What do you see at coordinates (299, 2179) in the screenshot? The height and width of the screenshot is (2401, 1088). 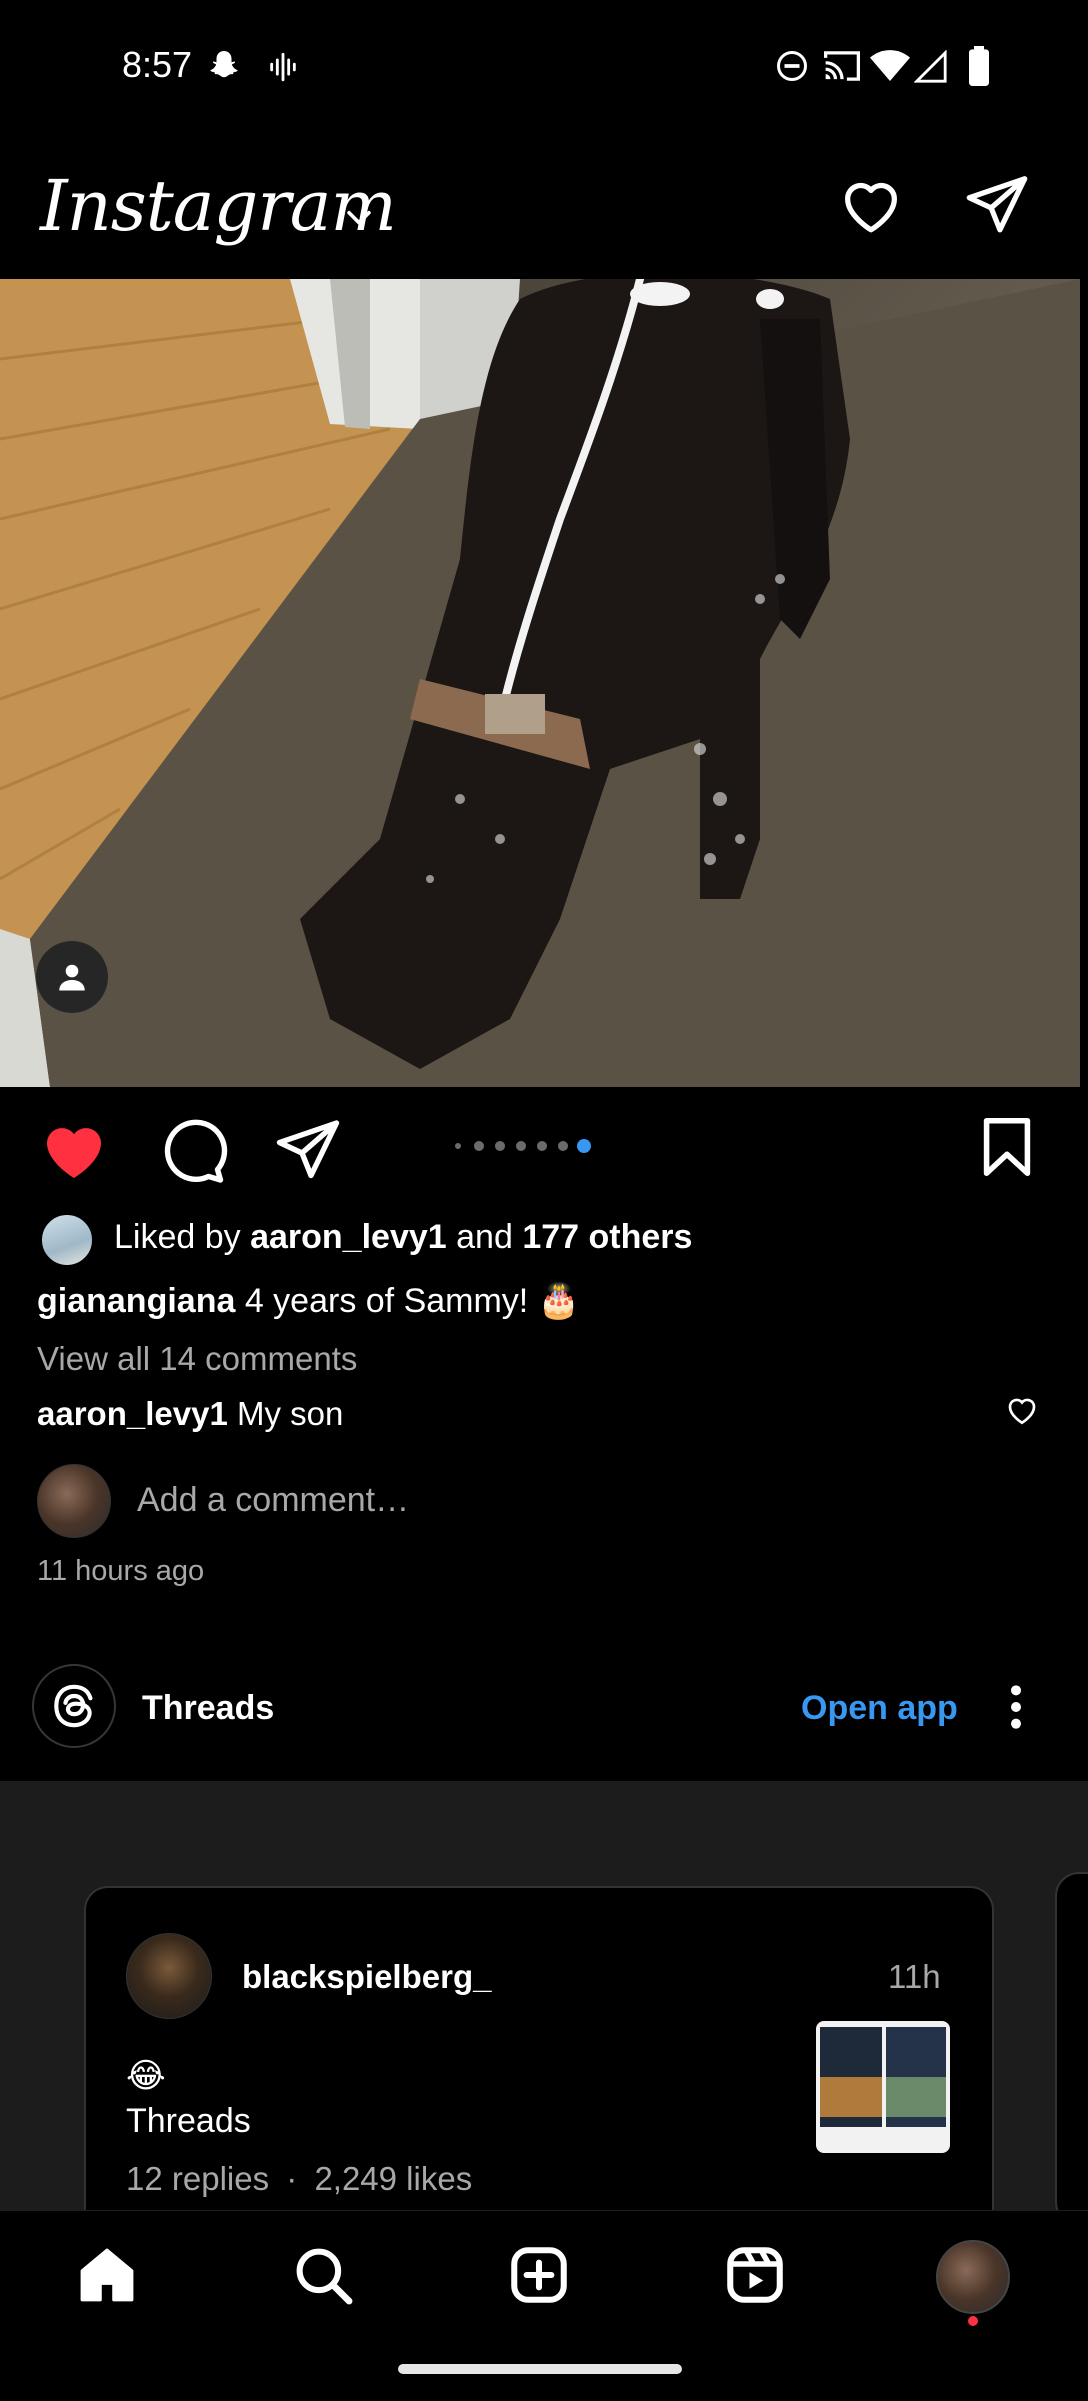 I see `thread-stats: 12 replies · 2,249 likes` at bounding box center [299, 2179].